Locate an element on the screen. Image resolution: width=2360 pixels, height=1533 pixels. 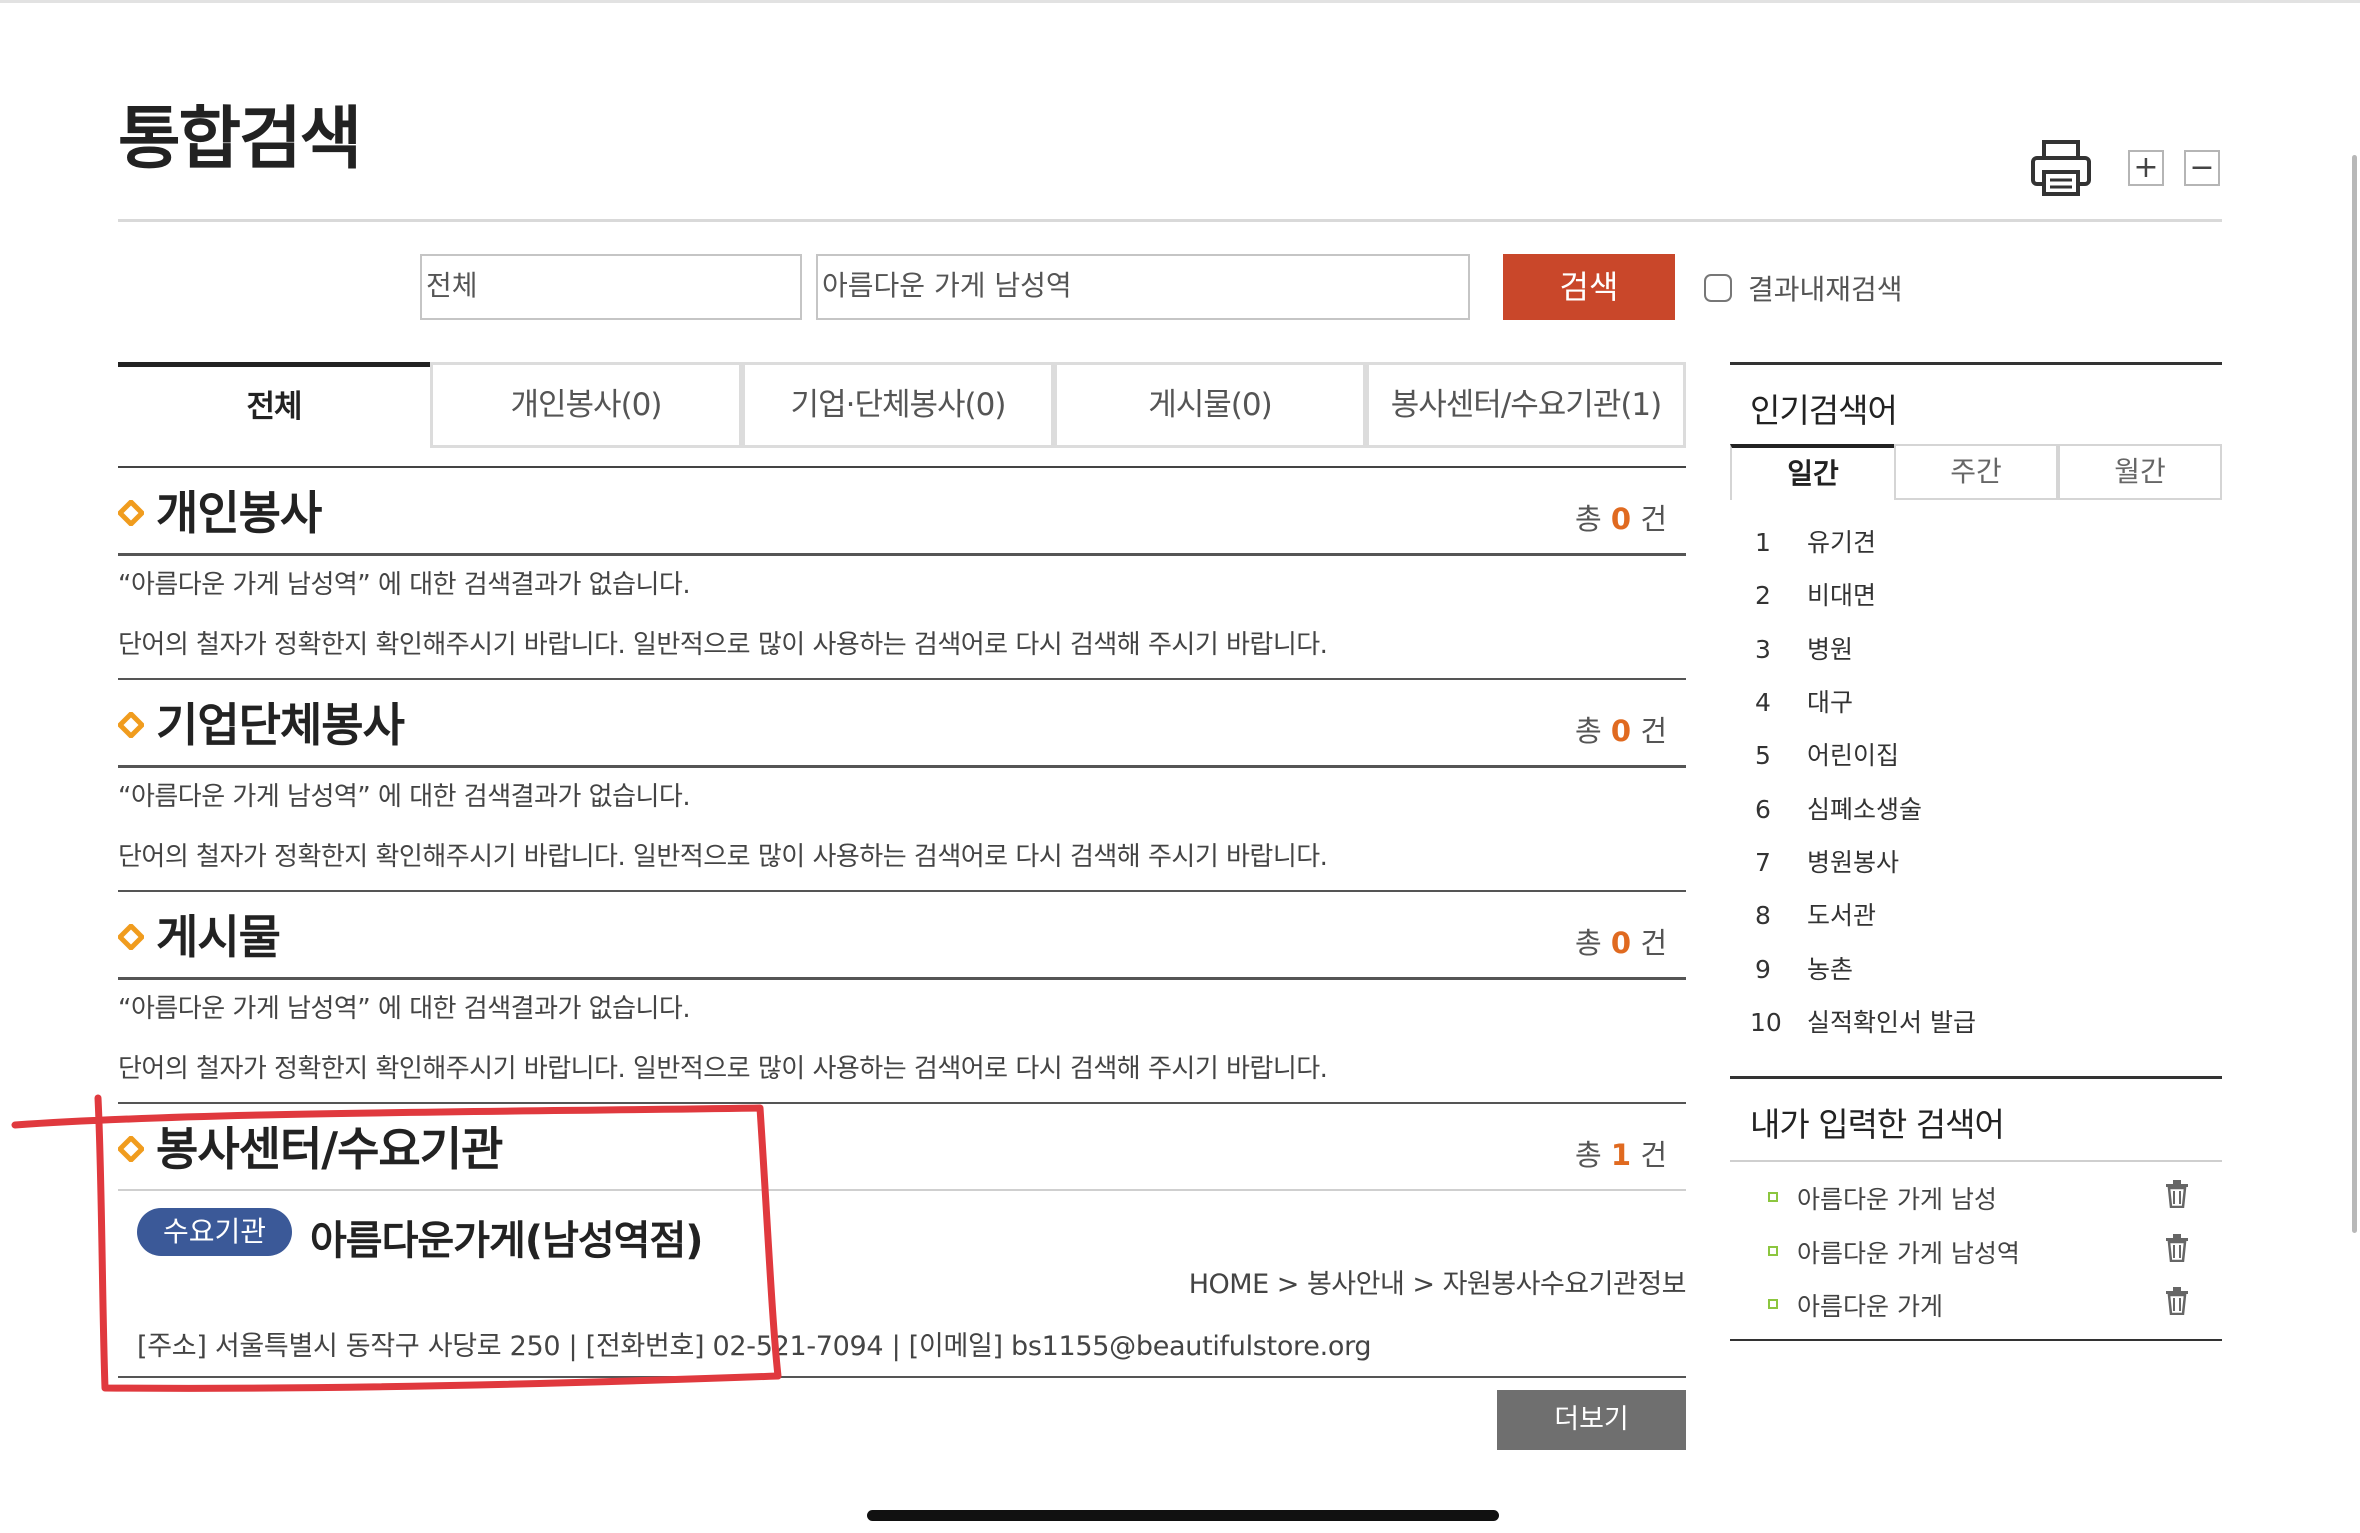
popular-item: 1 유기견 is located at coordinates (1815, 541).